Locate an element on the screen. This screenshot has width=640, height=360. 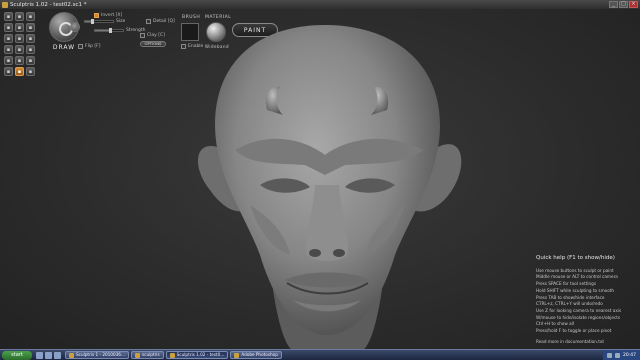
help-line: Ctrl+H to show all is located at coordinates (555, 324).